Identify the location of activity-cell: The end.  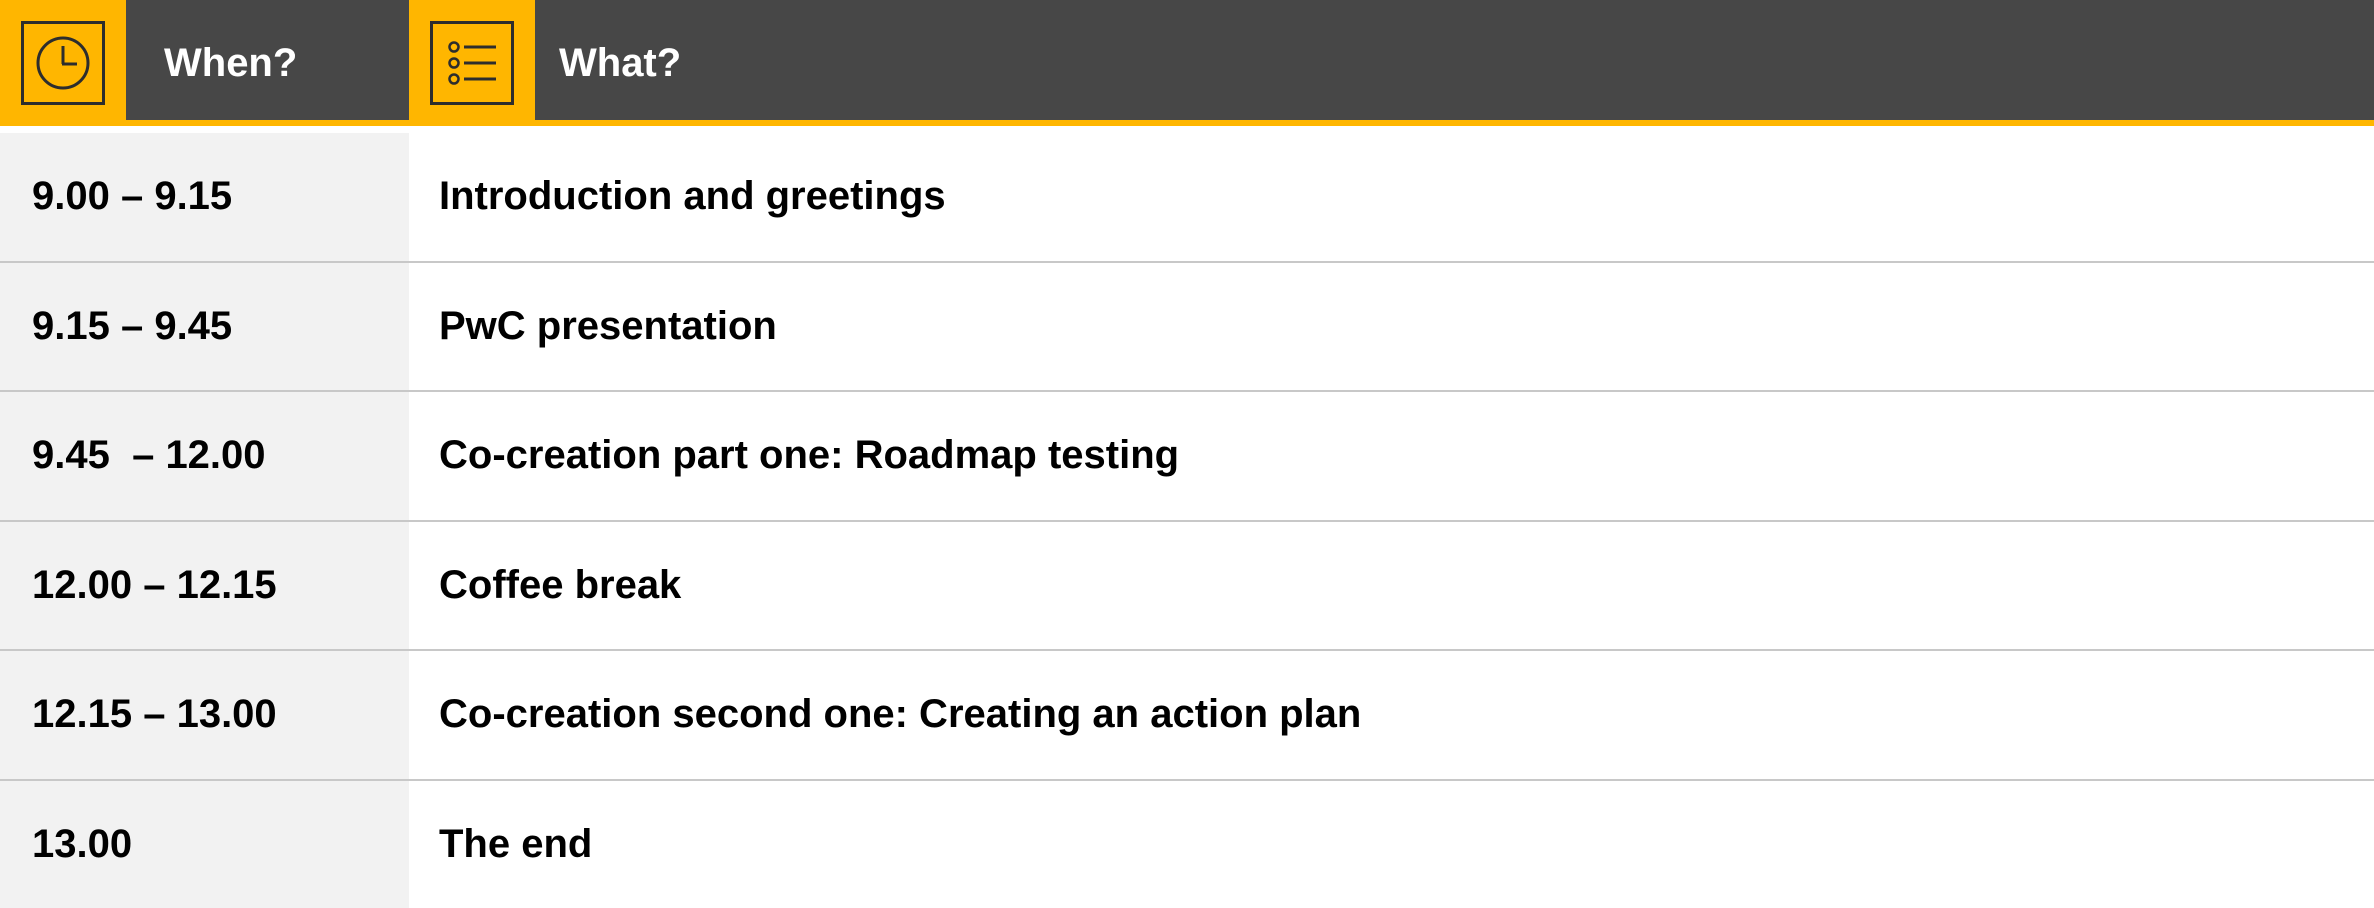
(1391, 844).